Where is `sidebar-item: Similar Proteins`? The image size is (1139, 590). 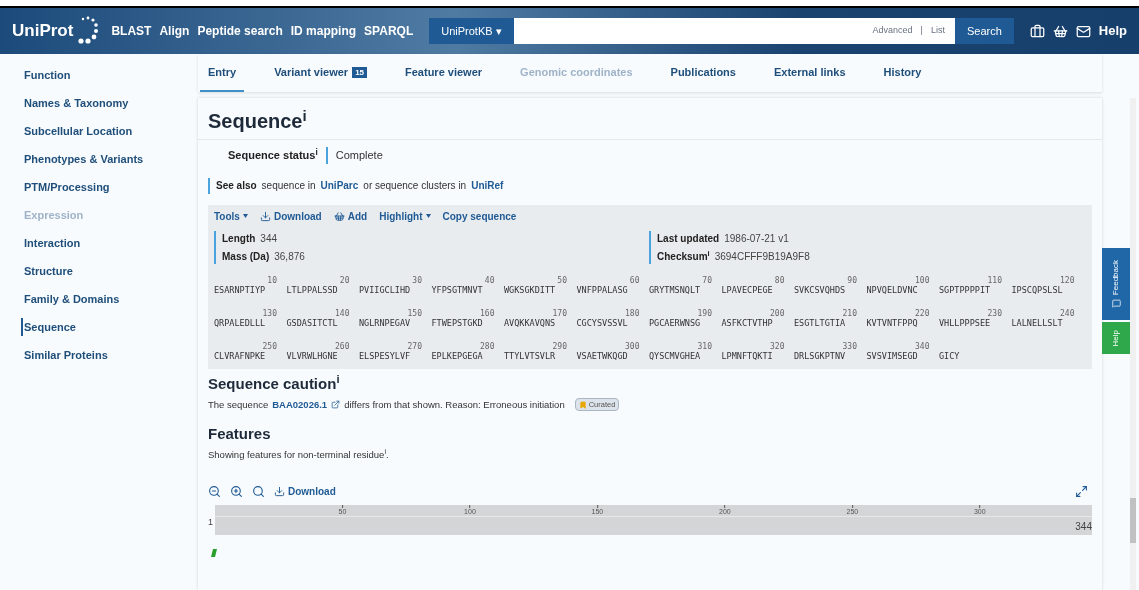 sidebar-item: Similar Proteins is located at coordinates (111, 355).